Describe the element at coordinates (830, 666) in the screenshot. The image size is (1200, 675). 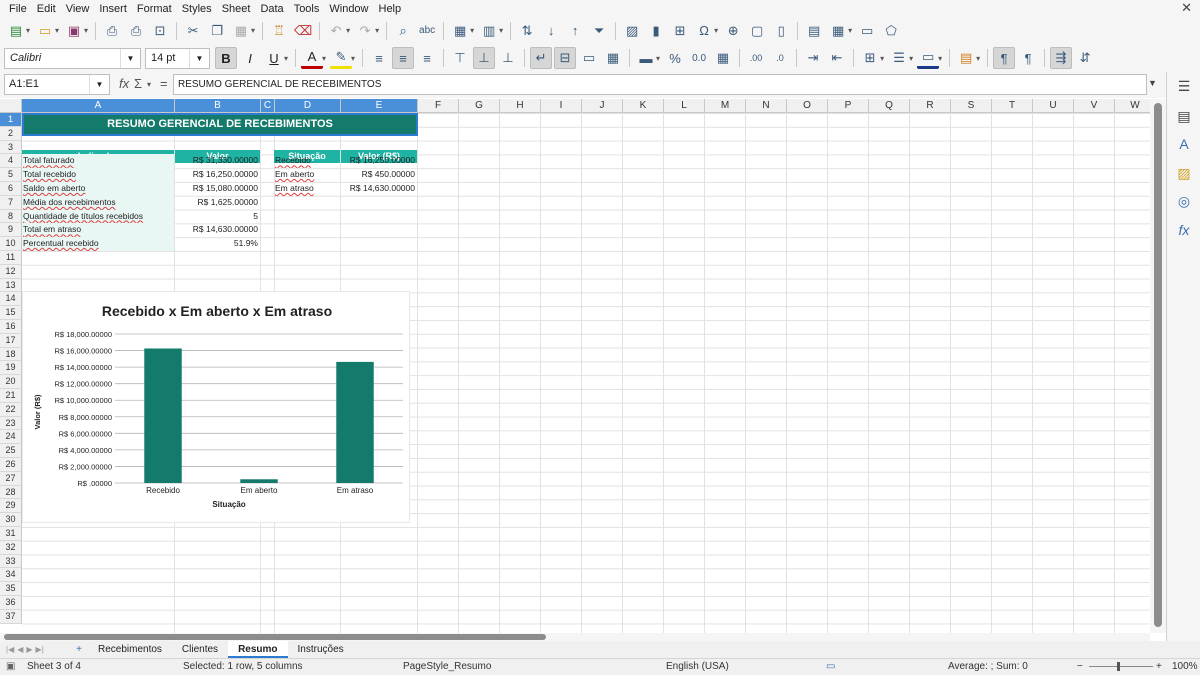
I see `selection-mode-icon: ▭` at that location.